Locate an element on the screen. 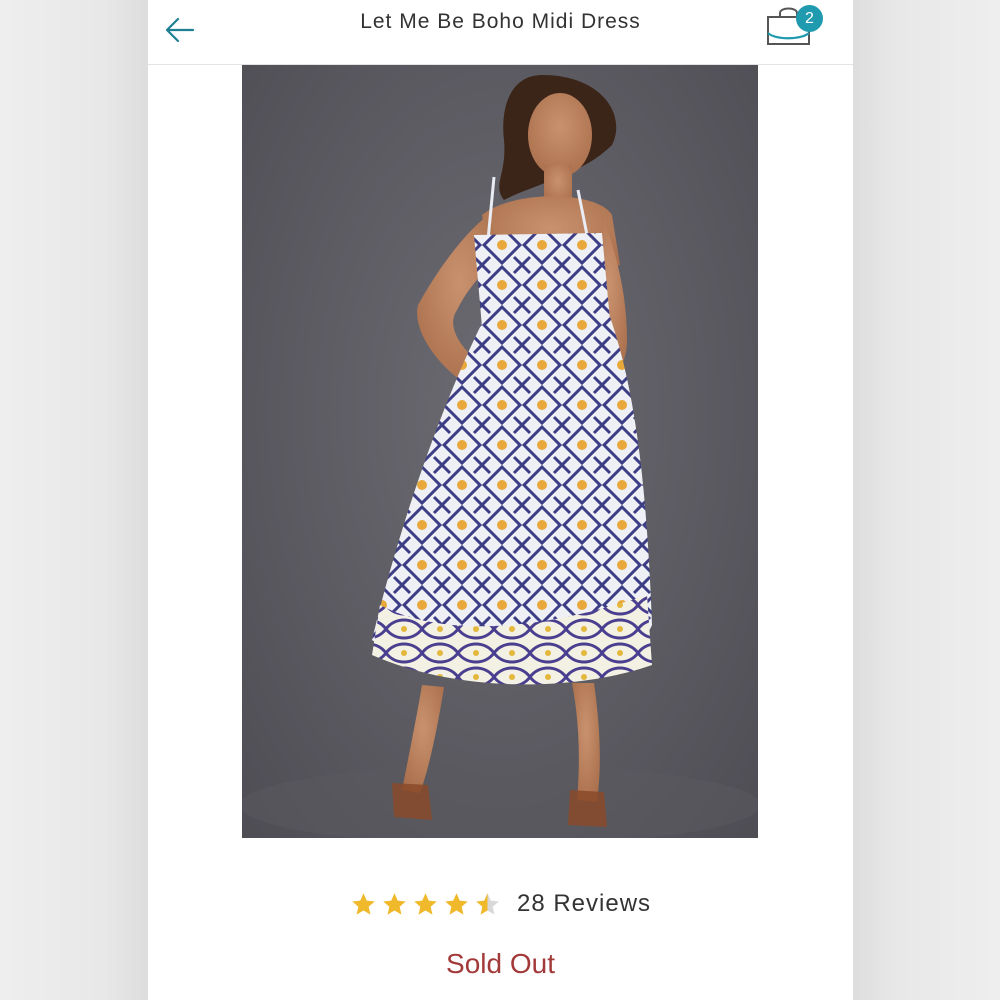 This screenshot has width=1000, height=1000. top-bar: Let Me Be Boho Midi Dress 2 is located at coordinates (500, 32).